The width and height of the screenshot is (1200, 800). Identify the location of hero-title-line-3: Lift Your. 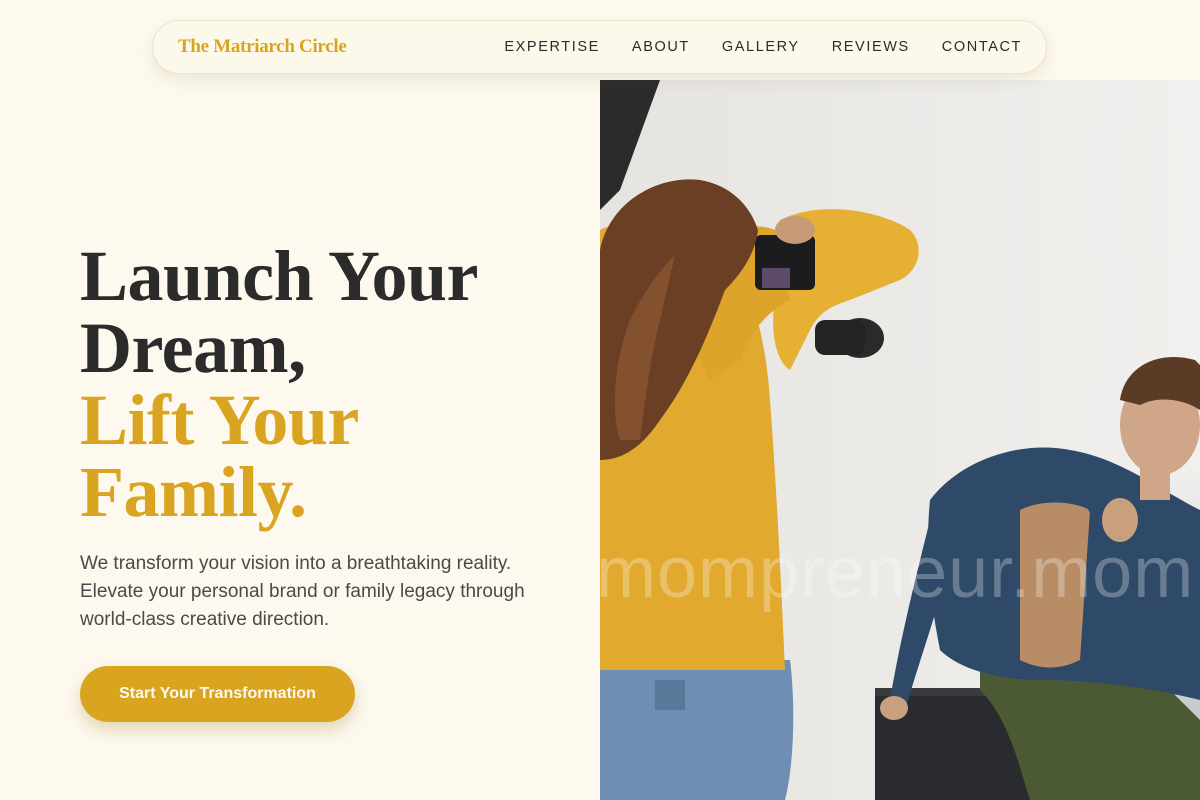
(219, 420).